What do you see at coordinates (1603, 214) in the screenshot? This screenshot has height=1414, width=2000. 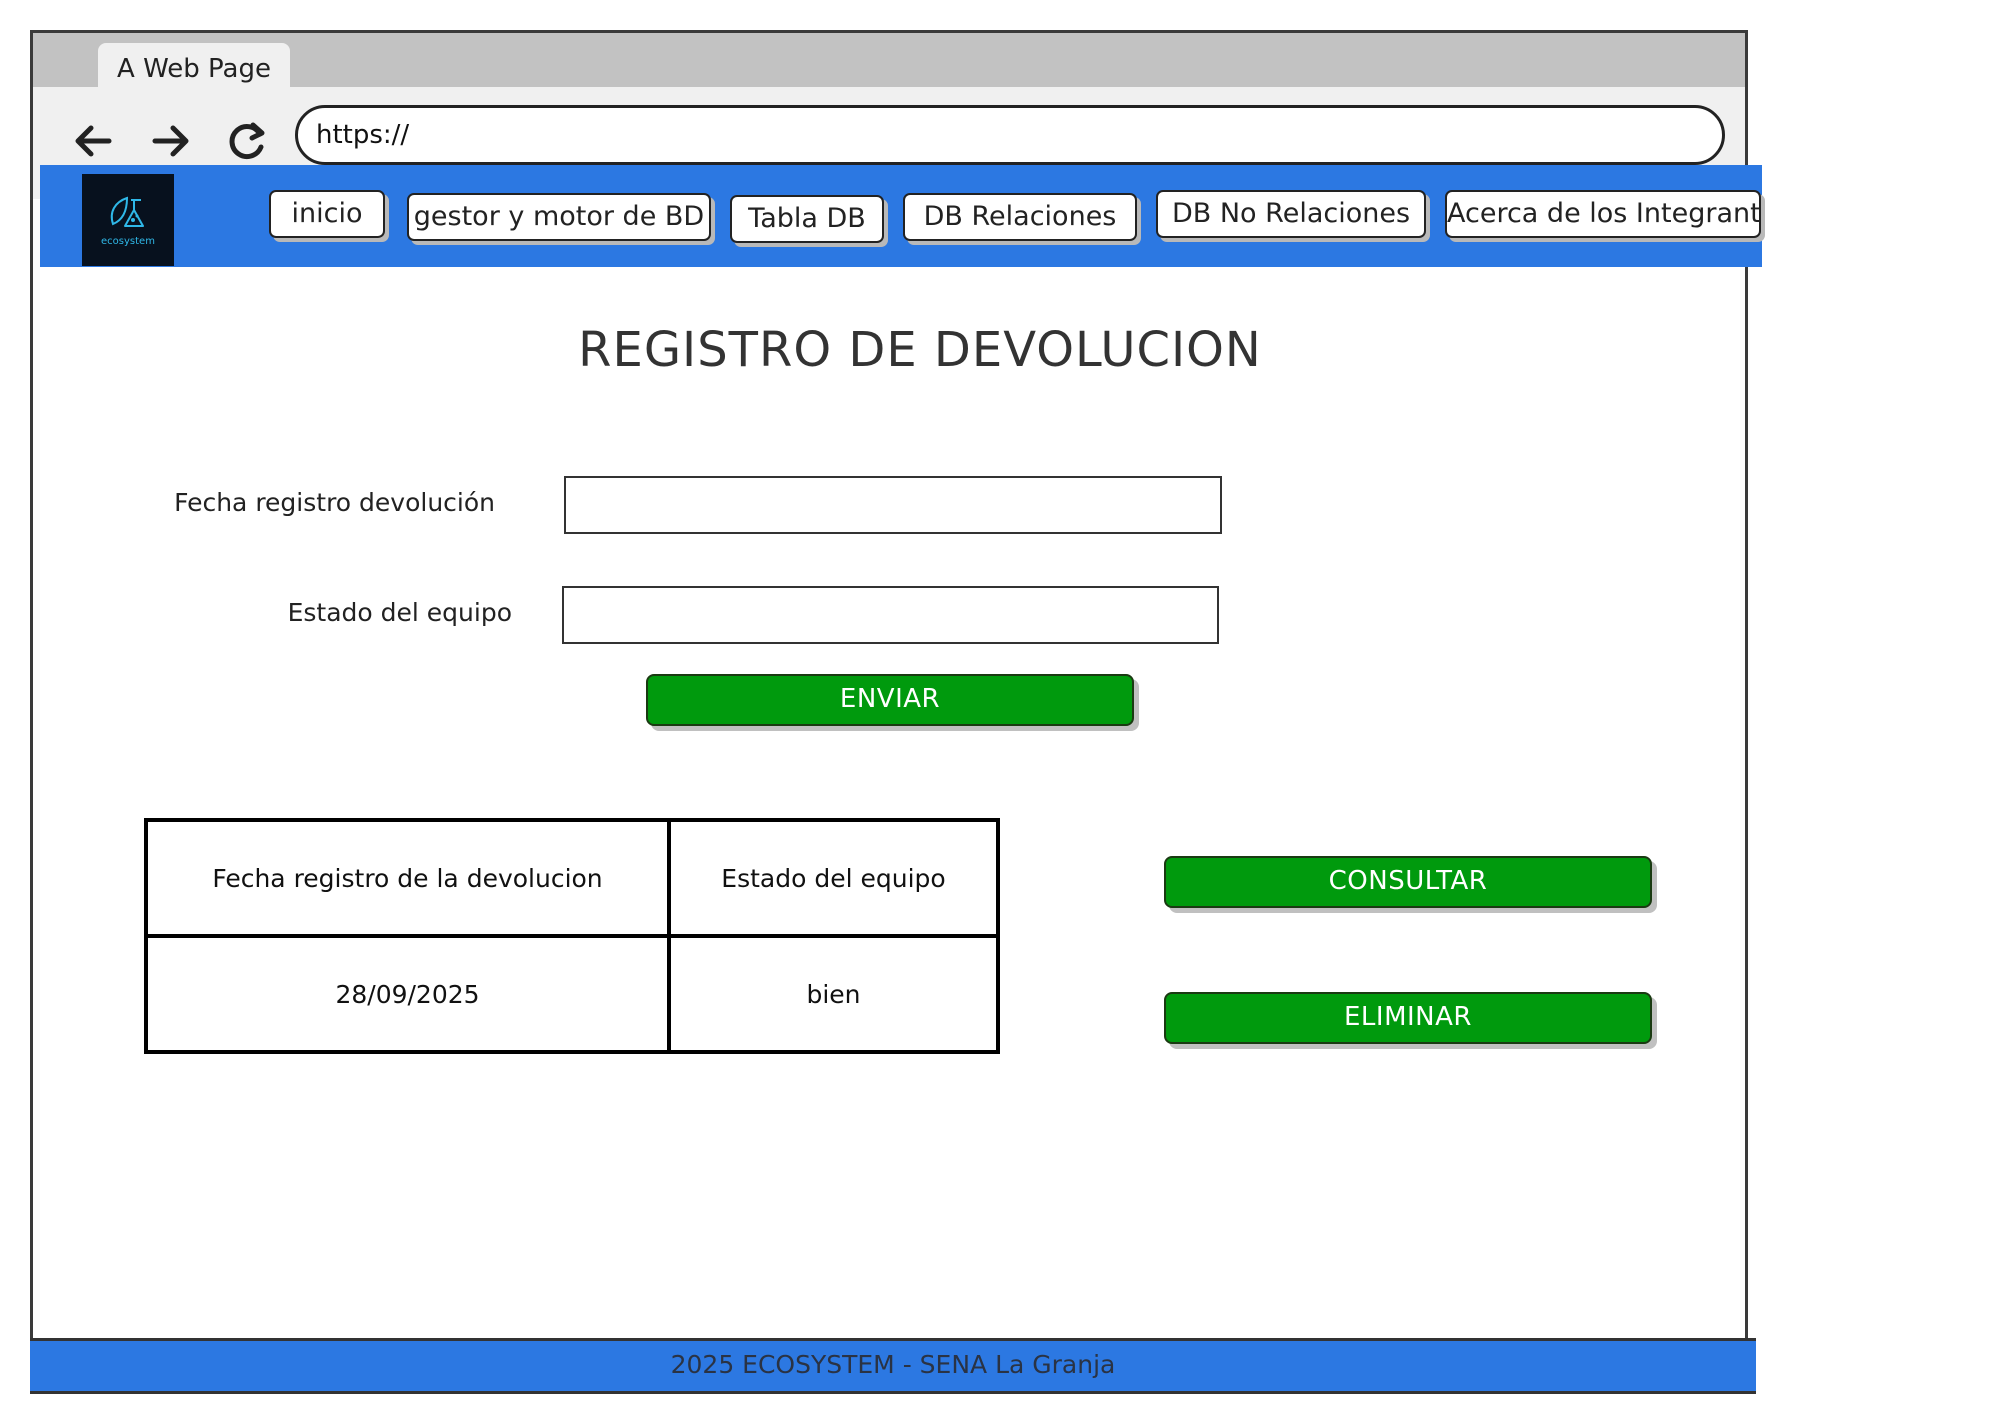 I see `nav-item-acerca-integrantes: Acerca de los Integrante` at bounding box center [1603, 214].